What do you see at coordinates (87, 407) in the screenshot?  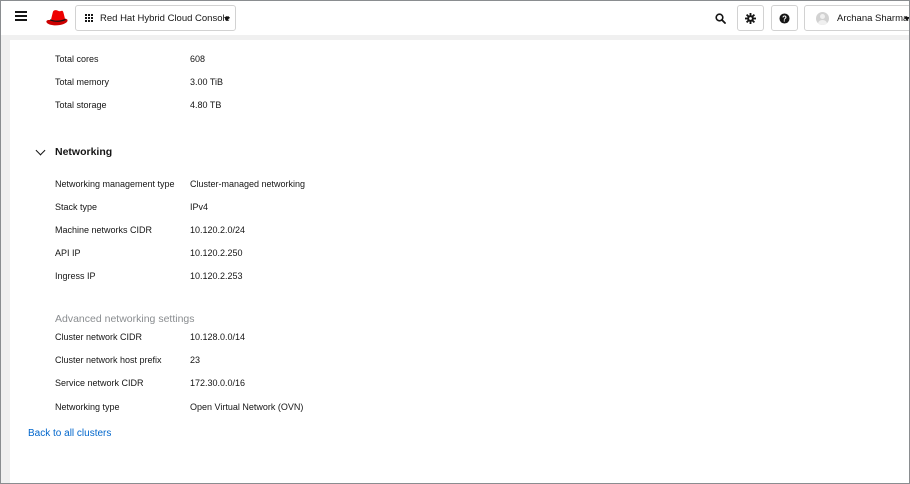 I see `networking-type-label: Networking type` at bounding box center [87, 407].